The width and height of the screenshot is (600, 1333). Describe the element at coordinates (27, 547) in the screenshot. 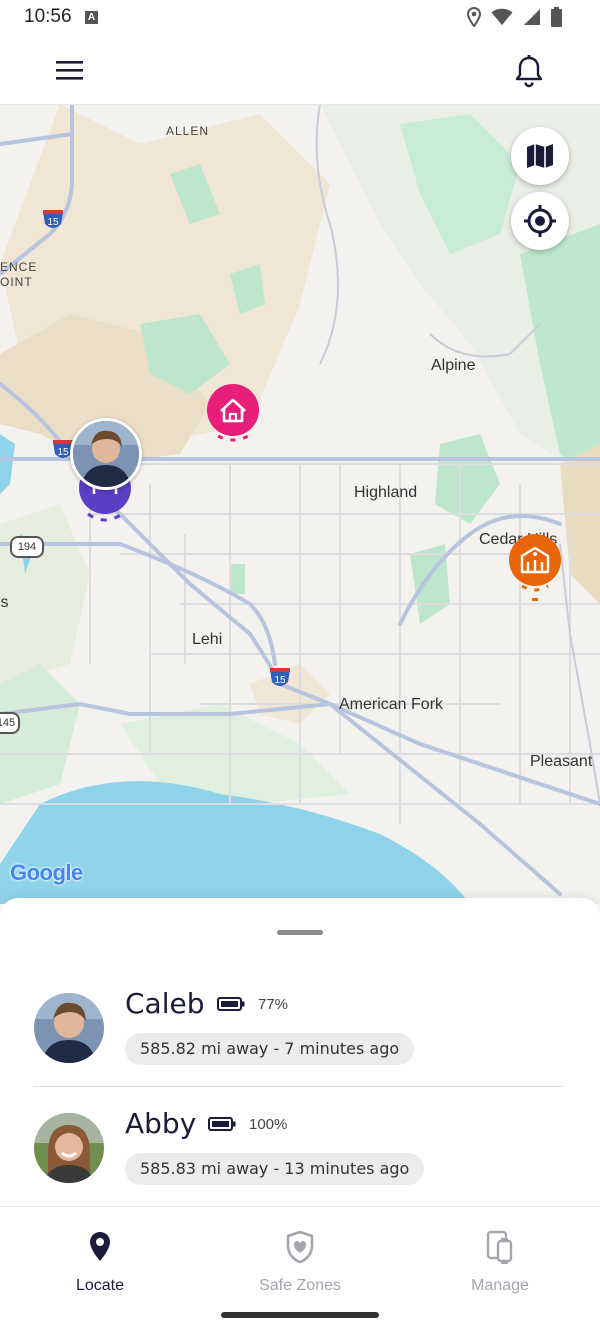

I see `route-194-shield: 194` at that location.